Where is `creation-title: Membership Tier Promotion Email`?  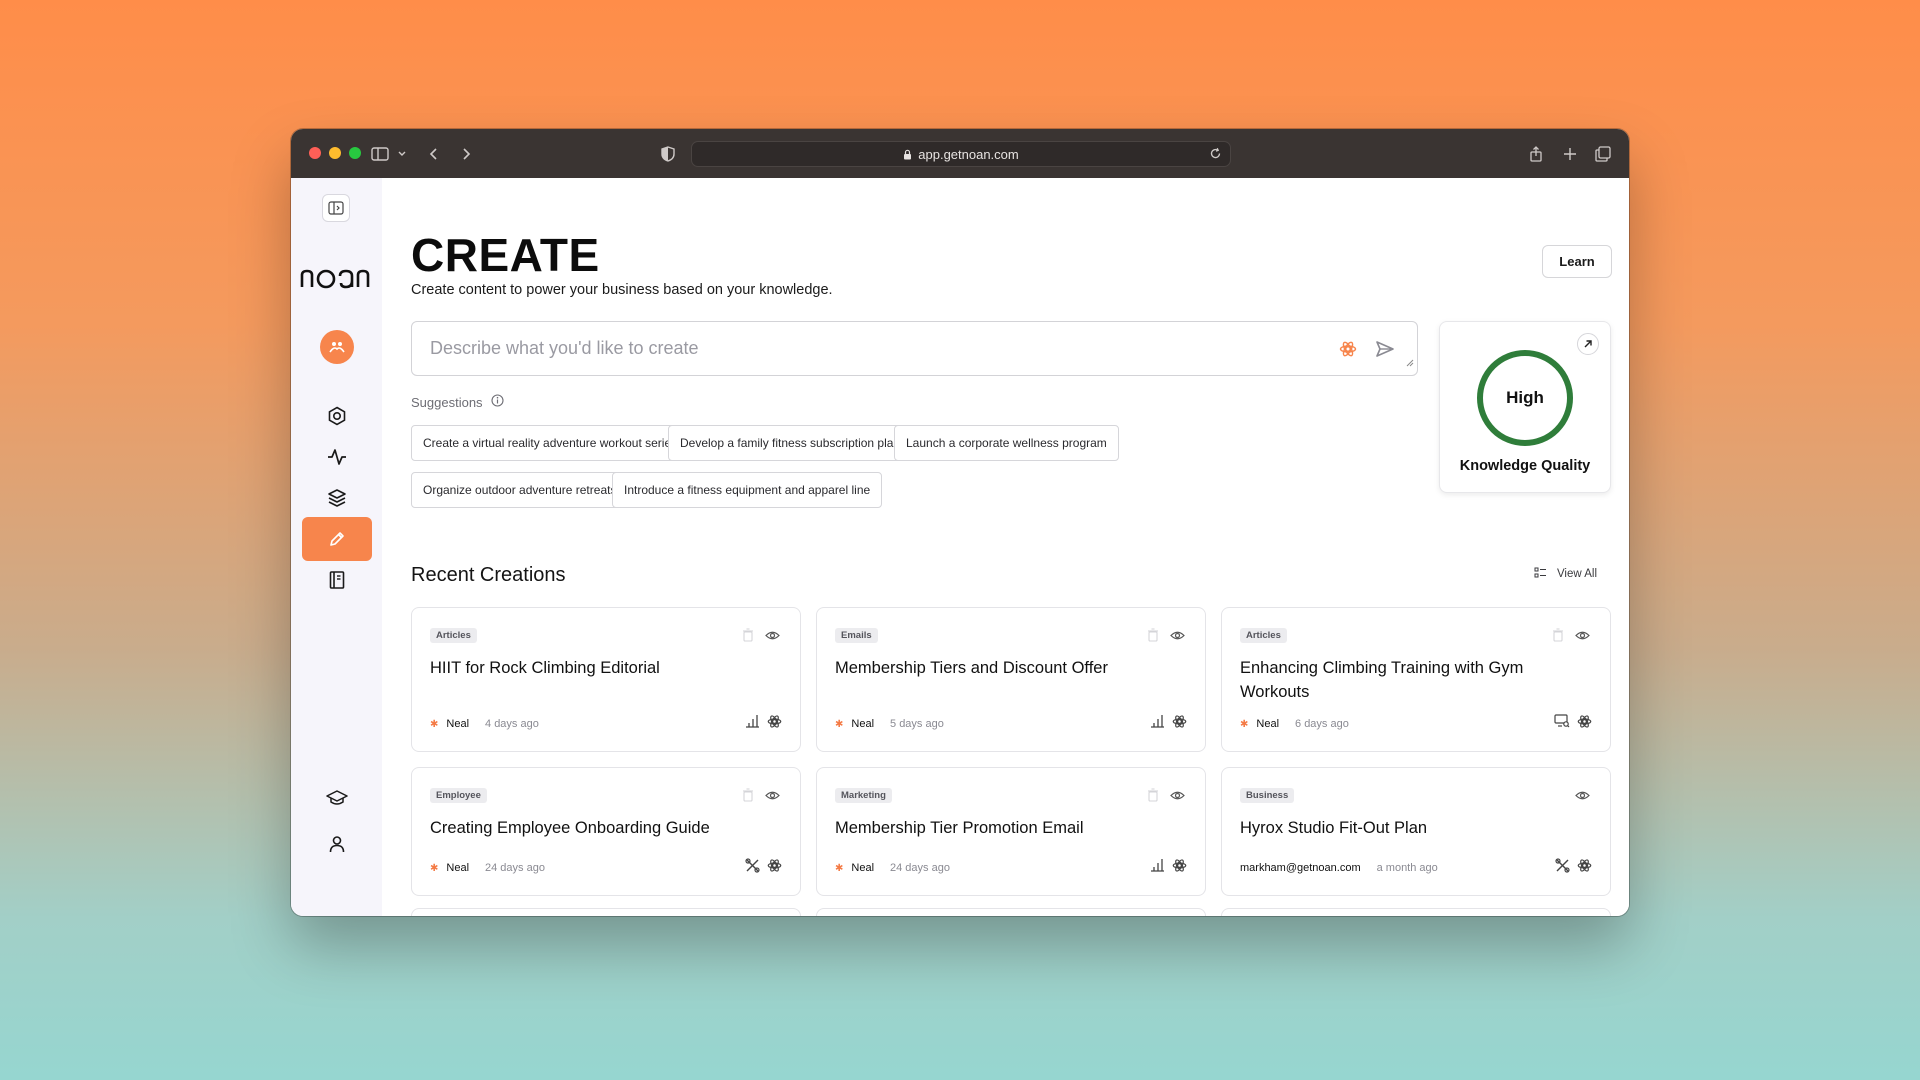 creation-title: Membership Tier Promotion Email is located at coordinates (959, 828).